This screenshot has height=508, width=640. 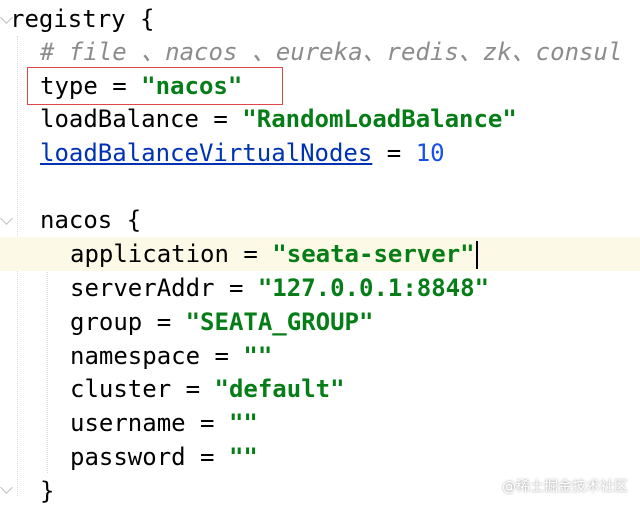 What do you see at coordinates (82, 19) in the screenshot?
I see `code-text: registry {` at bounding box center [82, 19].